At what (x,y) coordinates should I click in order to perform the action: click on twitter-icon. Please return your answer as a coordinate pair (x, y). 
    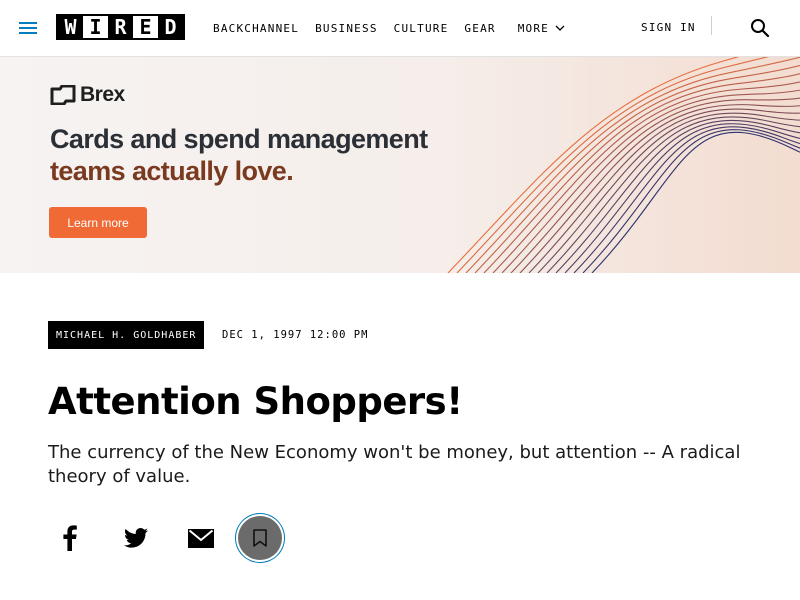
    Looking at the image, I should click on (136, 538).